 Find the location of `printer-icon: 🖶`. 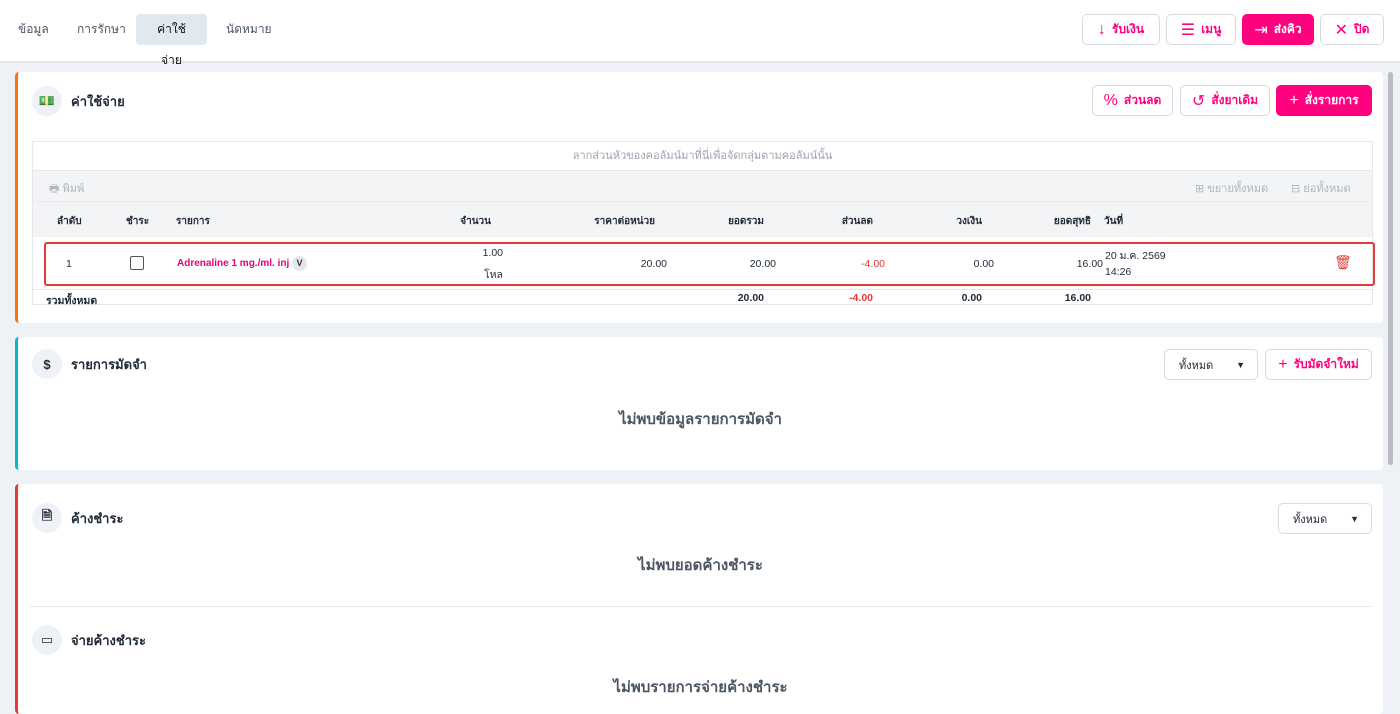

printer-icon: 🖶 is located at coordinates (54, 189).